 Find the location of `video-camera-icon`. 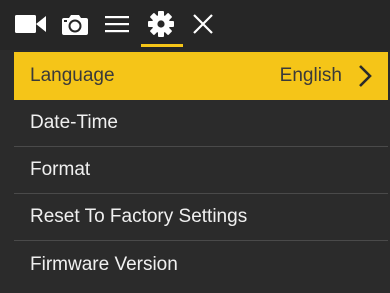

video-camera-icon is located at coordinates (31, 24).